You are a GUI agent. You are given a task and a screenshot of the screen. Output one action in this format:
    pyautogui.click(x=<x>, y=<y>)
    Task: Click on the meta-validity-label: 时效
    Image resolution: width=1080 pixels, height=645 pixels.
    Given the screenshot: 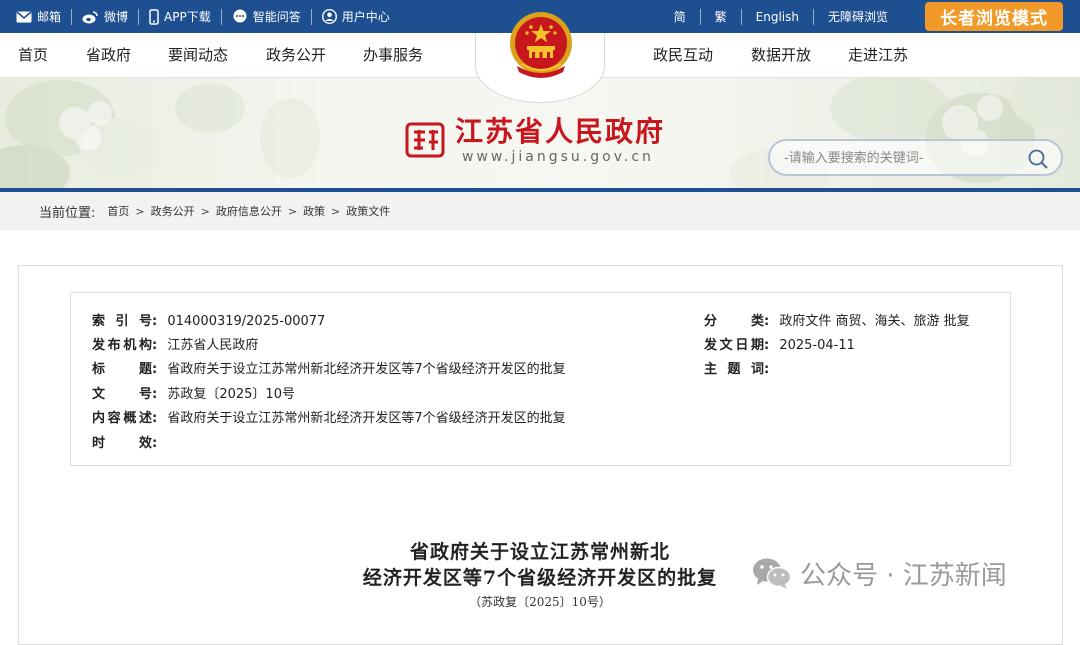 What is the action you would take?
    pyautogui.click(x=122, y=443)
    